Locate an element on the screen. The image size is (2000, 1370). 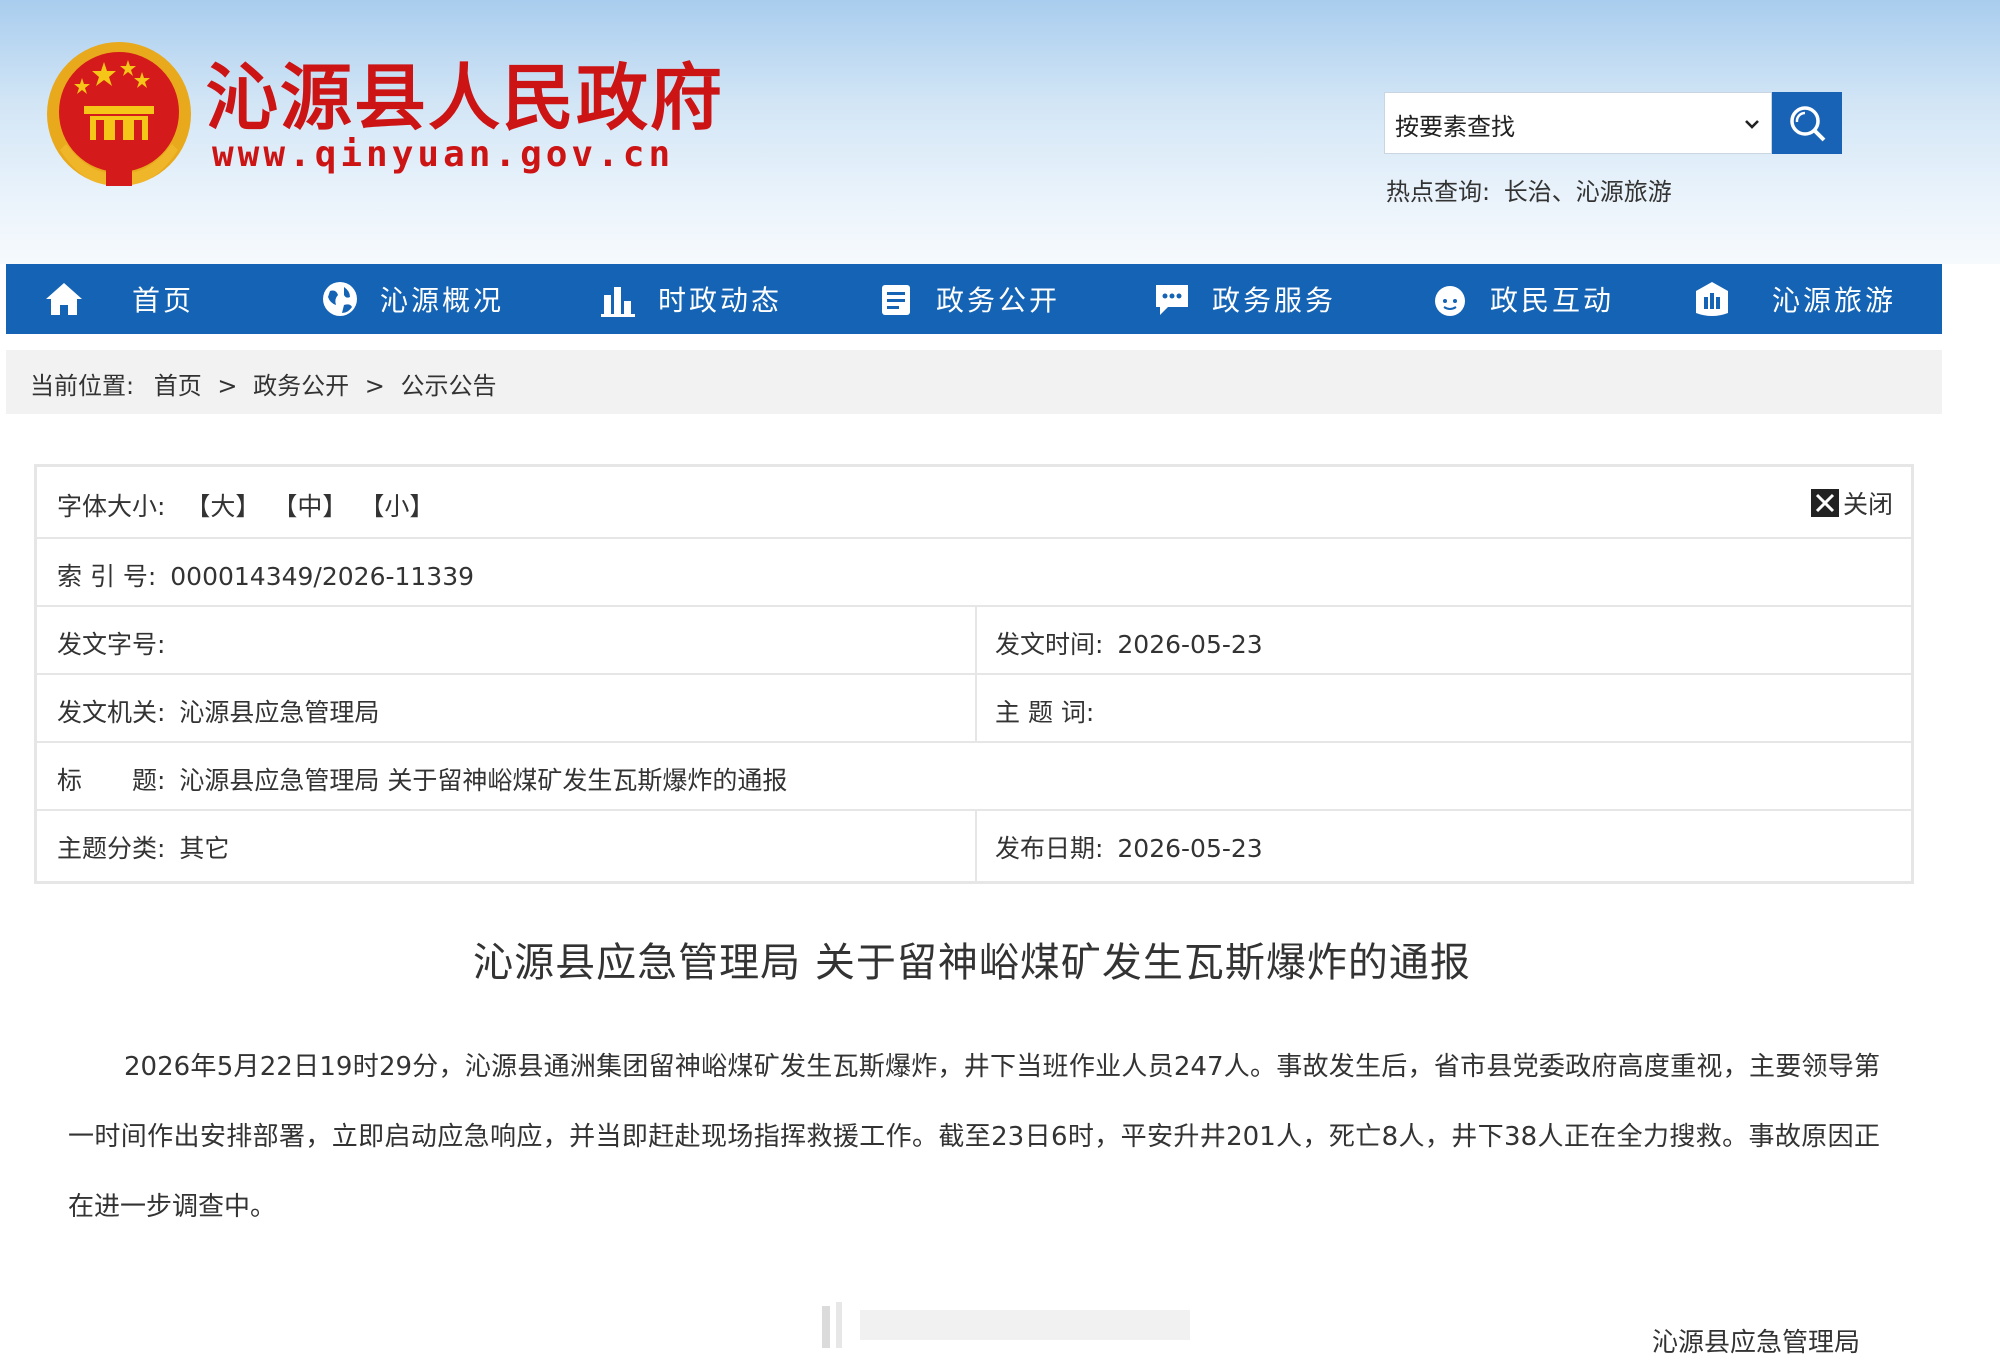
issue-time-value: 2026-05-23 is located at coordinates (1190, 644).